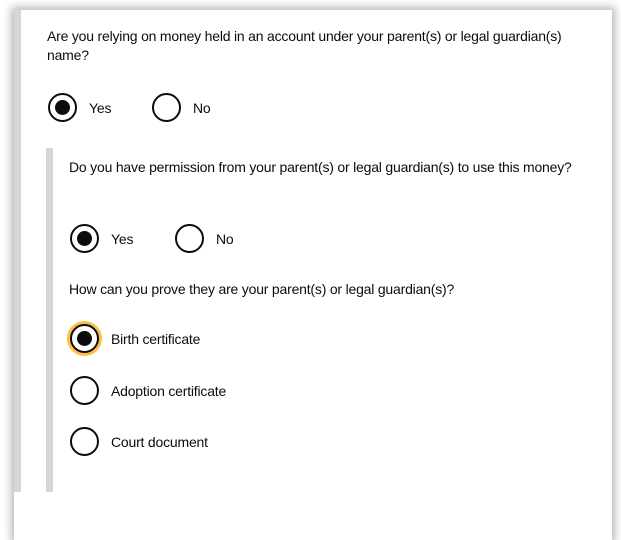  Describe the element at coordinates (84, 238) in the screenshot. I see `radio-q2-yes-circle` at that location.